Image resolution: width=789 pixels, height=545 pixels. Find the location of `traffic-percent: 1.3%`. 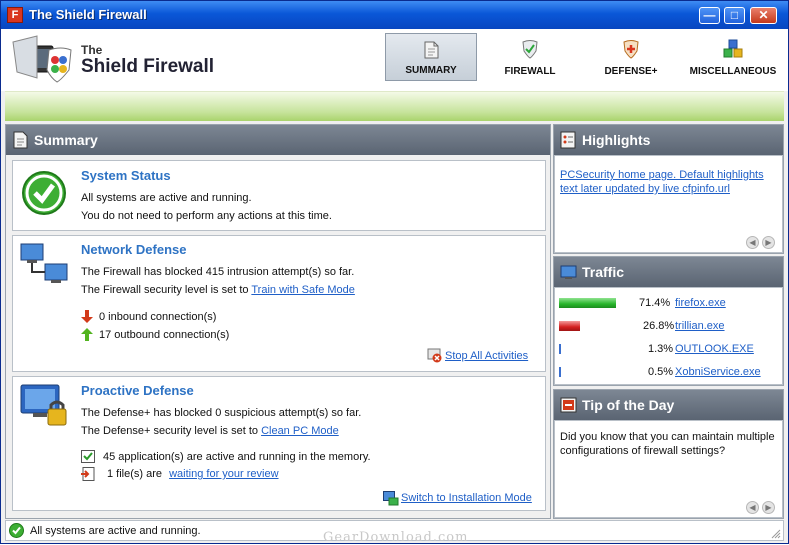

traffic-percent: 1.3% is located at coordinates (661, 349).